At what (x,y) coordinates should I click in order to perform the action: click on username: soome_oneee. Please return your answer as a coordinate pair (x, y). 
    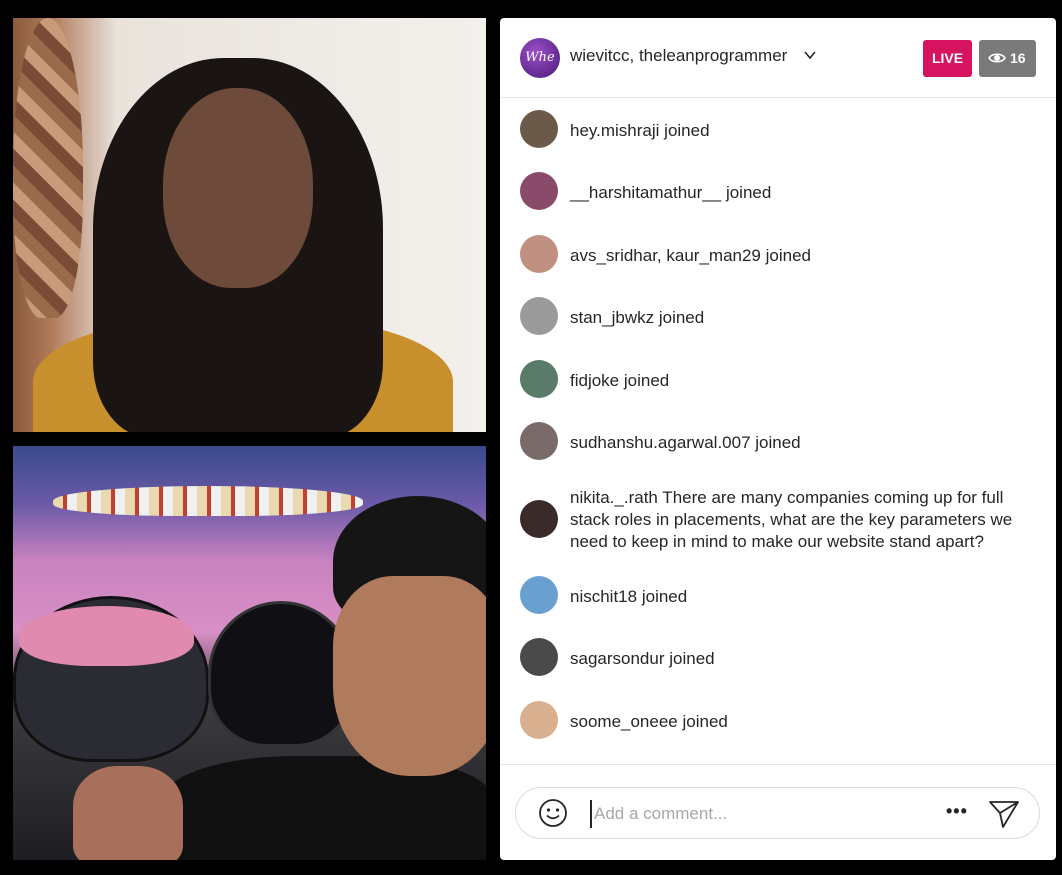
    Looking at the image, I should click on (624, 721).